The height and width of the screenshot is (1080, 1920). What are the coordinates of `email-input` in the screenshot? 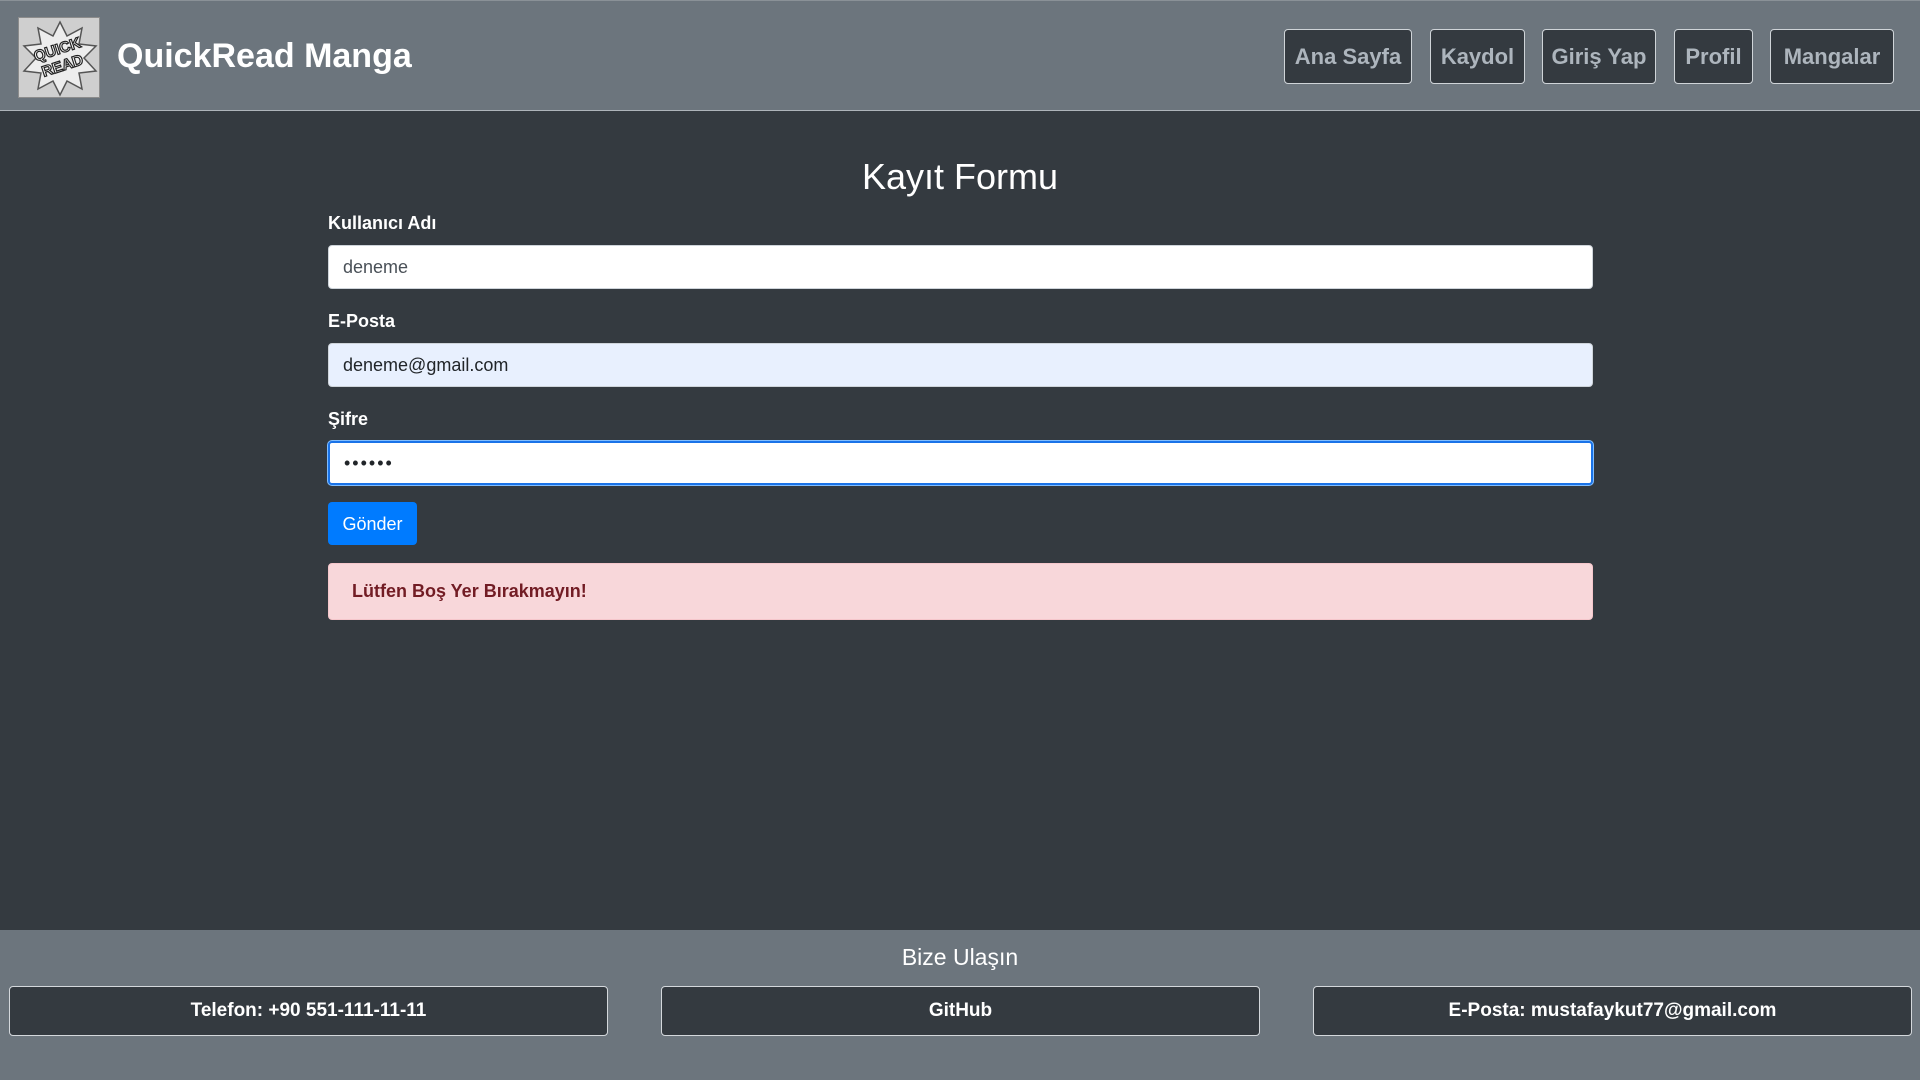 It's located at (960, 365).